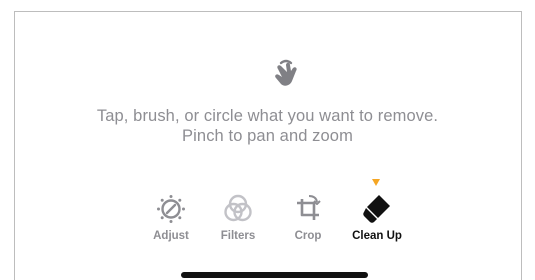 The image size is (535, 280). What do you see at coordinates (376, 209) in the screenshot?
I see `eraser-icon` at bounding box center [376, 209].